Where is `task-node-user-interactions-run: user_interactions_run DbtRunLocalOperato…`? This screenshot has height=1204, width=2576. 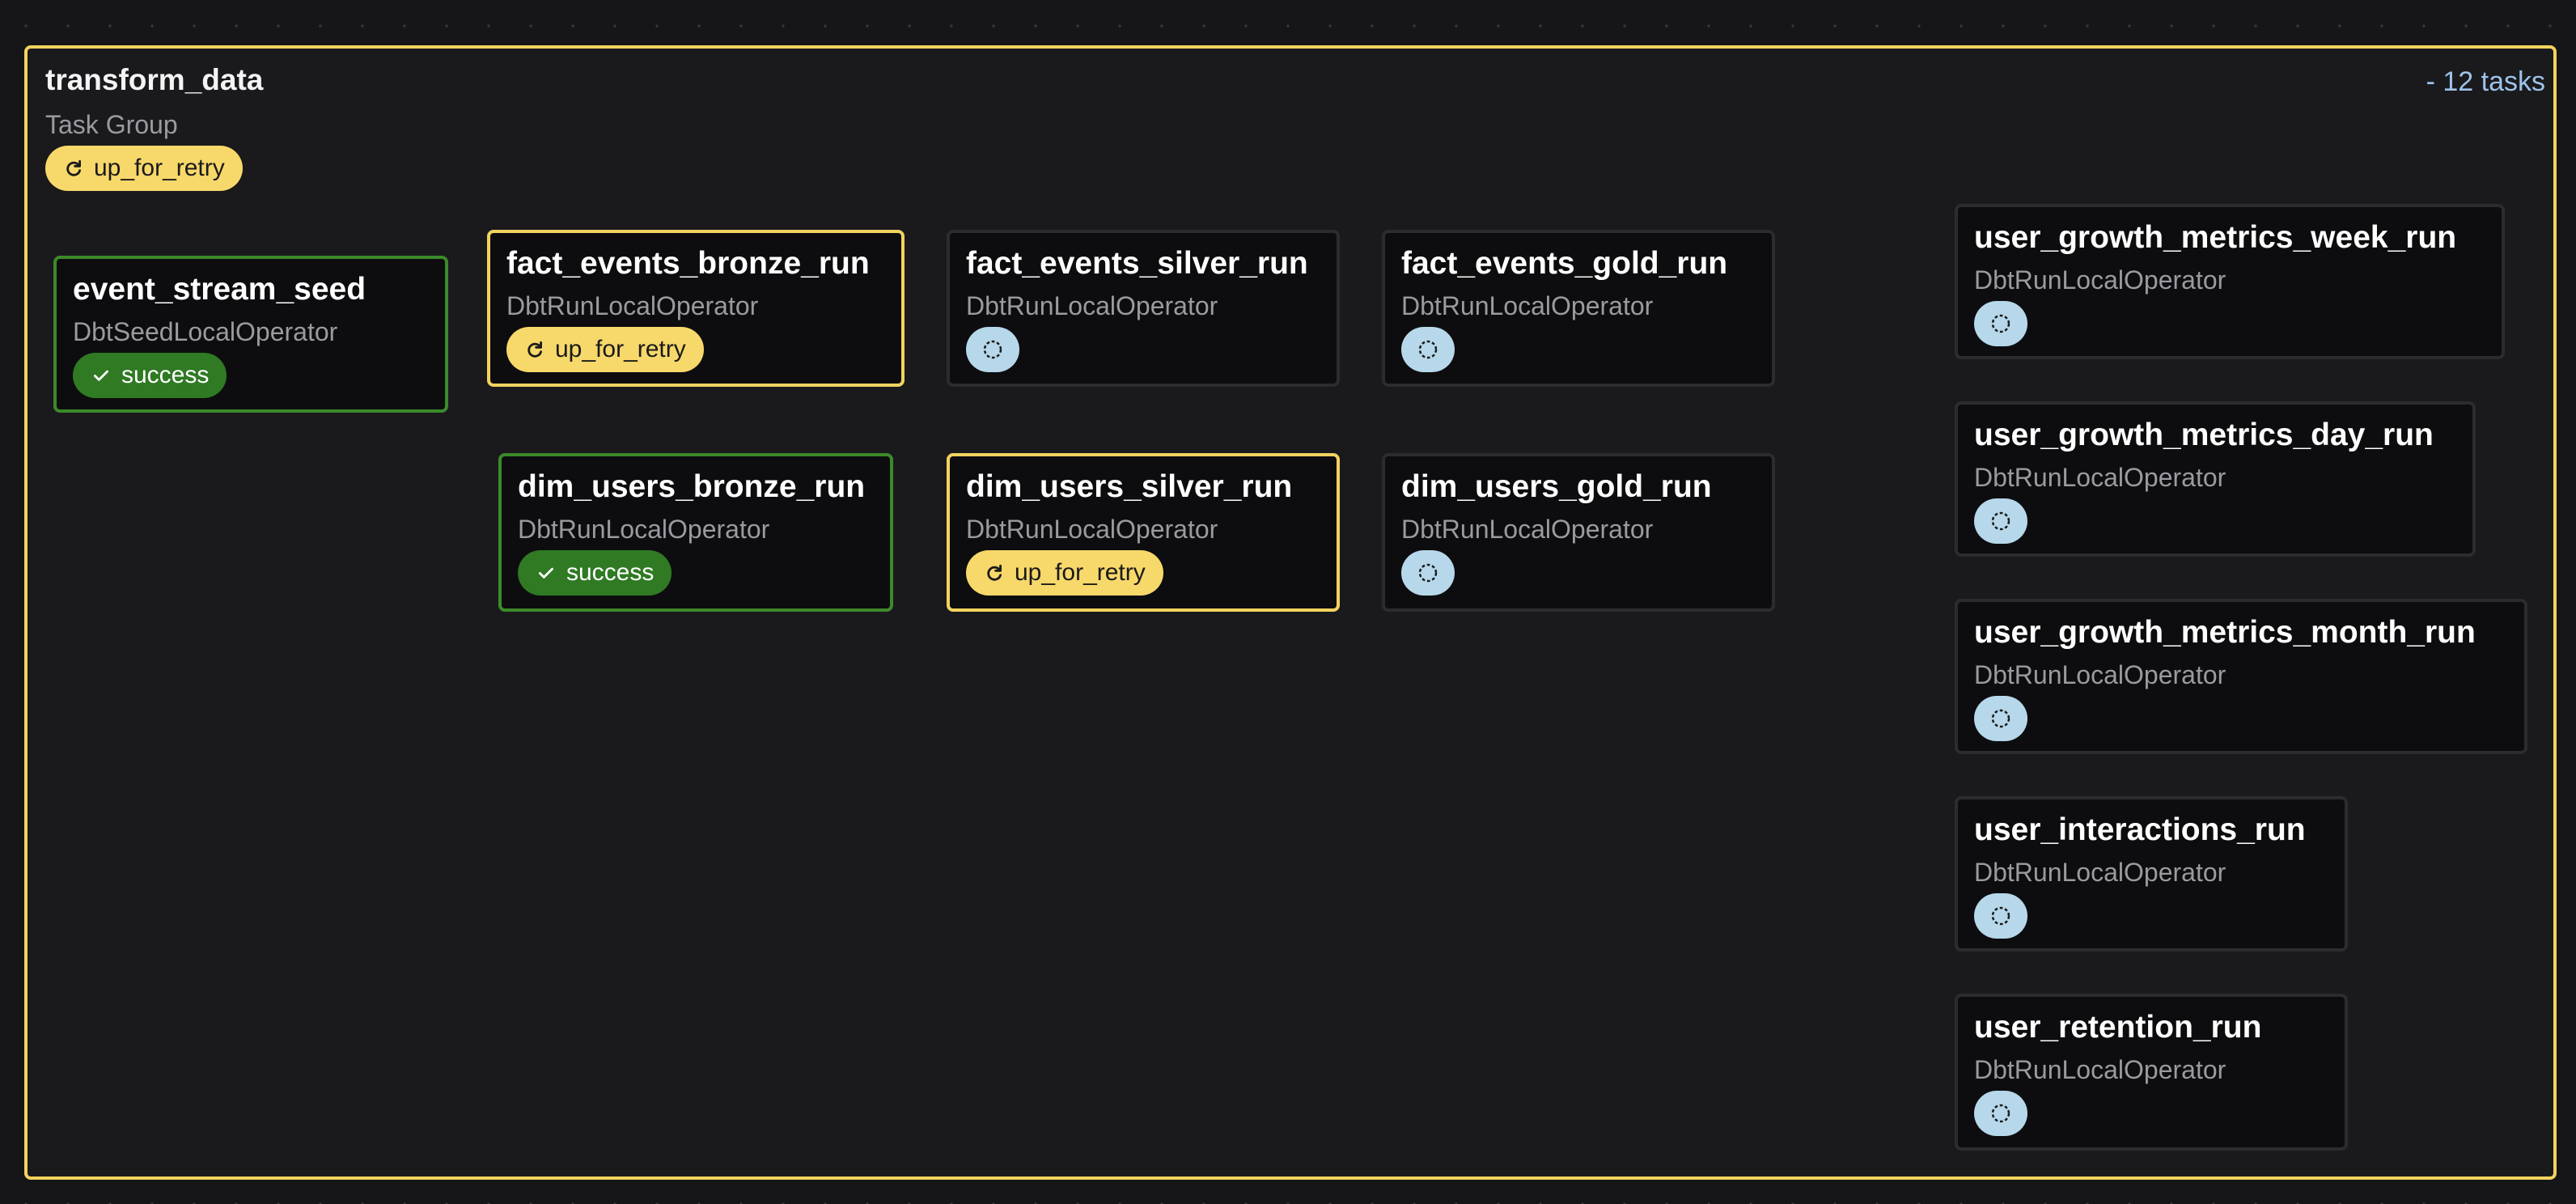 task-node-user-interactions-run: user_interactions_run DbtRunLocalOperato… is located at coordinates (2151, 874).